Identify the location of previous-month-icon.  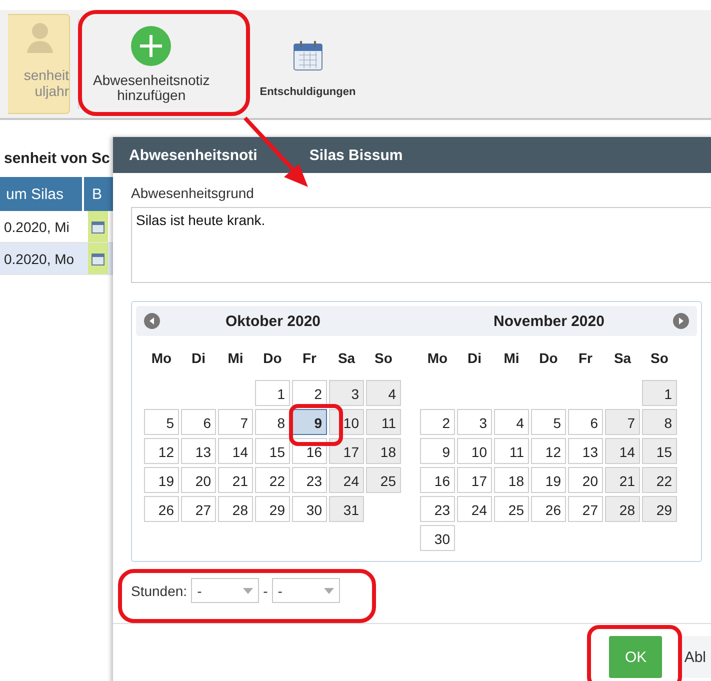
(152, 321).